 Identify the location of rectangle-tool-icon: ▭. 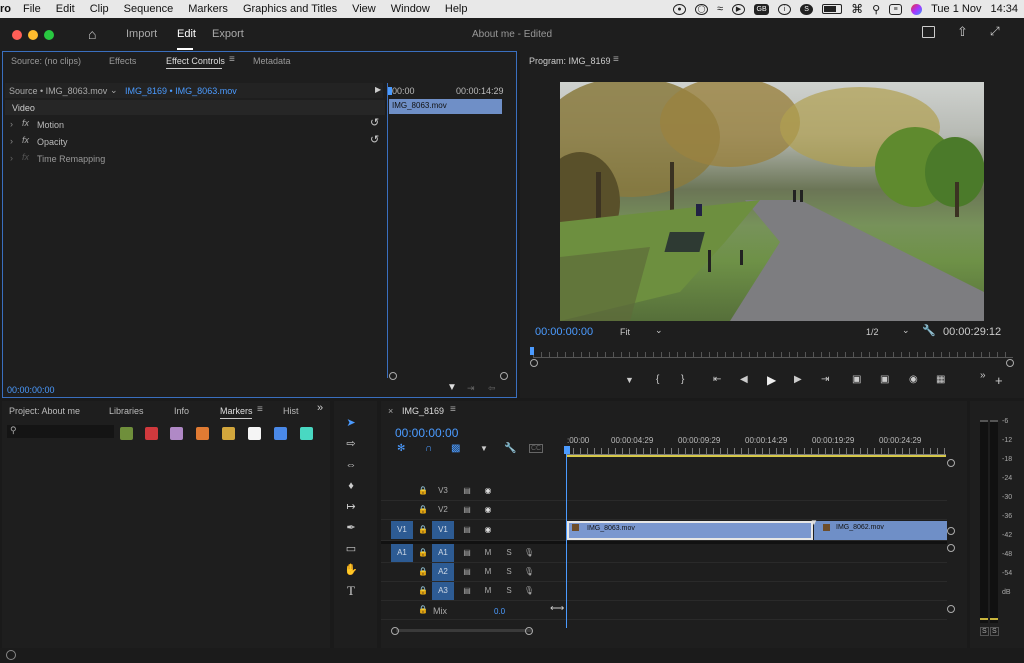
(351, 549).